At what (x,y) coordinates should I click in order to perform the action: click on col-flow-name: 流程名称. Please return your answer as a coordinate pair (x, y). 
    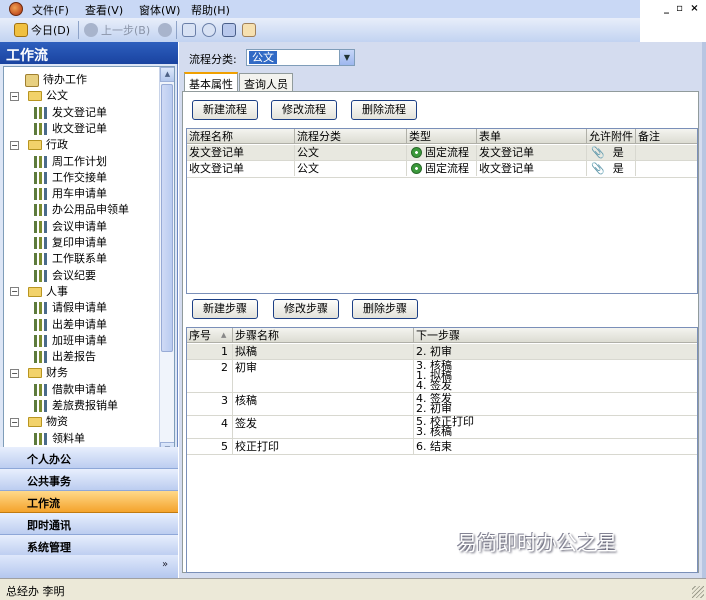
    Looking at the image, I should click on (241, 136).